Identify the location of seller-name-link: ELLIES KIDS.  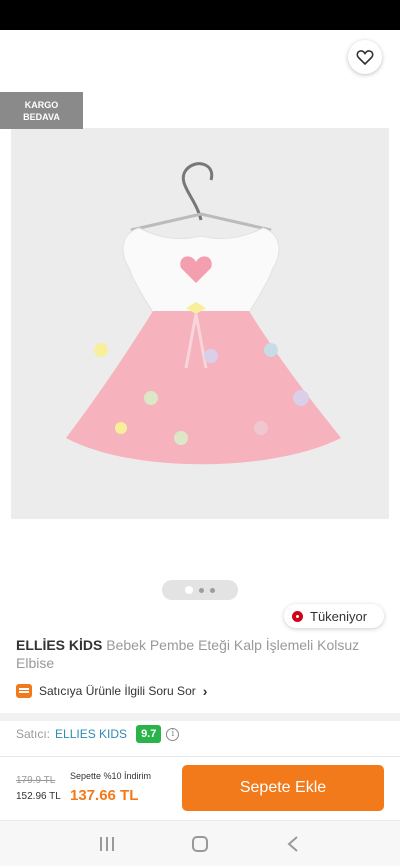
(91, 734).